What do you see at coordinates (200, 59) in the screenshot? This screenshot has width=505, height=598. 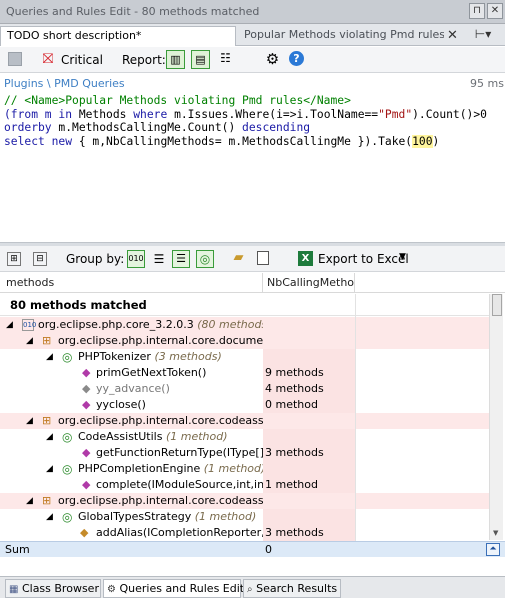 I see `report-document-icon: ▤` at bounding box center [200, 59].